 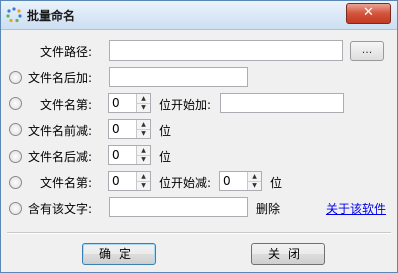 What do you see at coordinates (199, 233) in the screenshot?
I see `divider` at bounding box center [199, 233].